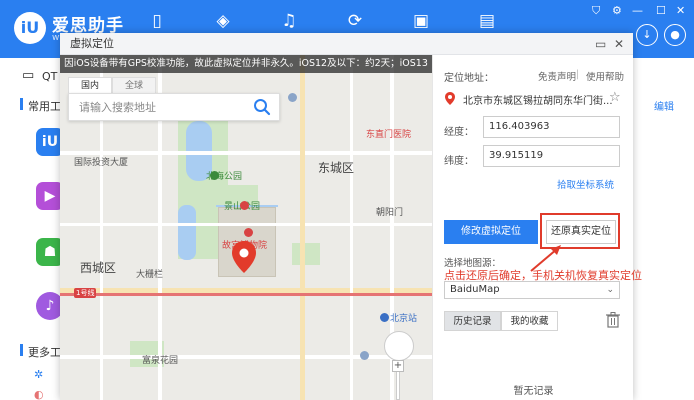 The height and width of the screenshot is (400, 694). I want to click on maximize-icon: ☐, so click(661, 10).